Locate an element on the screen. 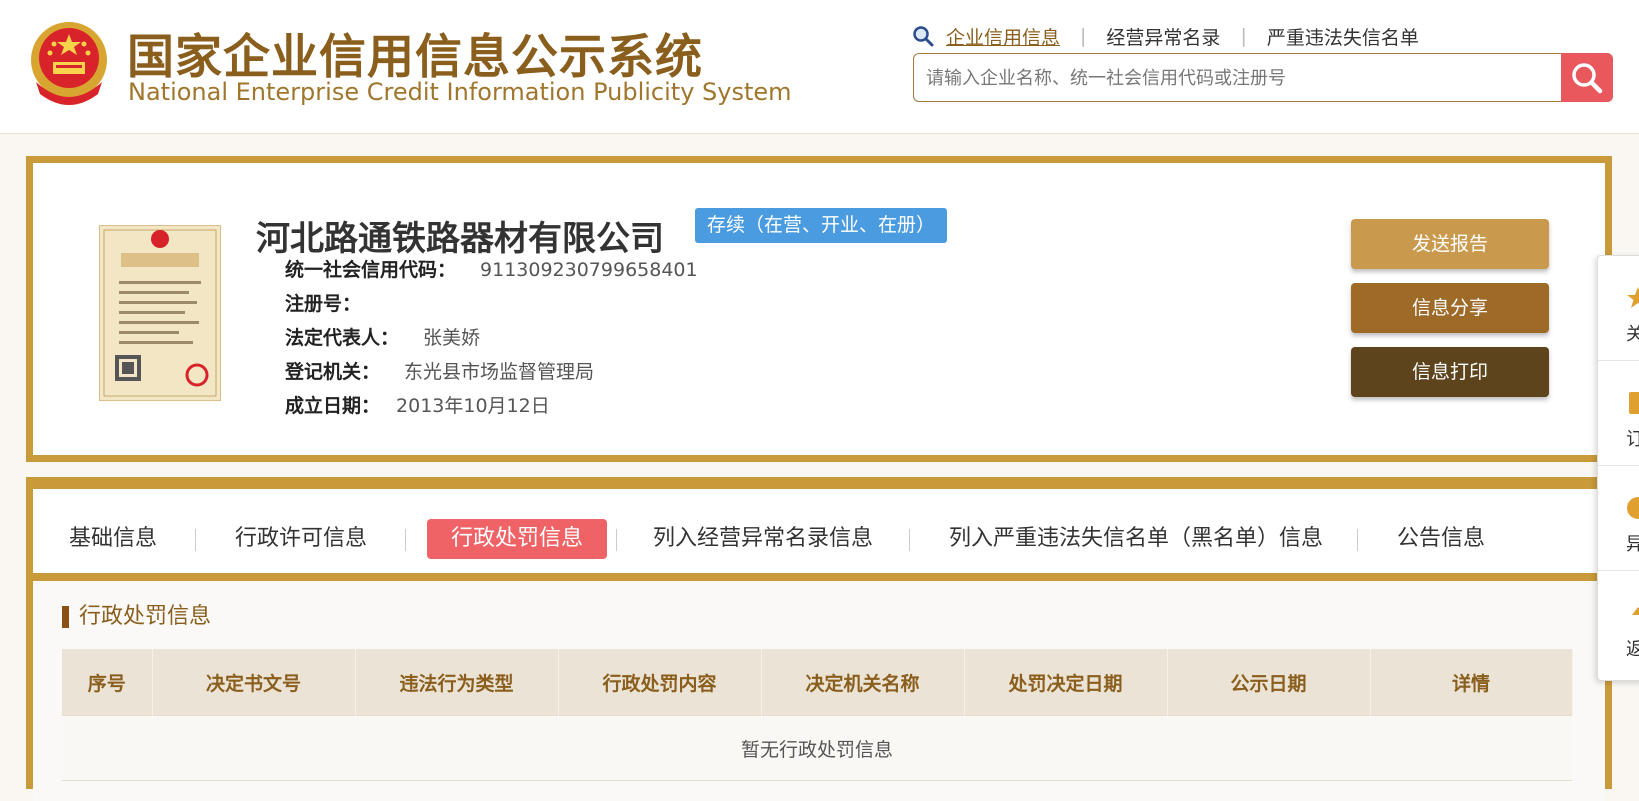 This screenshot has width=1639, height=801. founded-label: 成立日期： is located at coordinates (333, 406).